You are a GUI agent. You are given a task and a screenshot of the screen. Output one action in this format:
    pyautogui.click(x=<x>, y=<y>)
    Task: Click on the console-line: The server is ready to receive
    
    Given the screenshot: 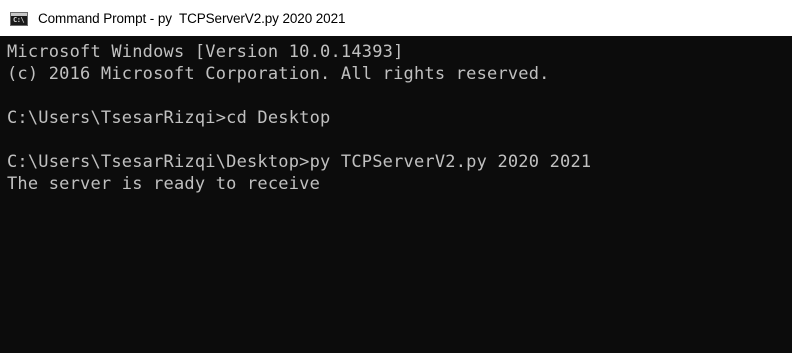 What is the action you would take?
    pyautogui.click(x=164, y=184)
    